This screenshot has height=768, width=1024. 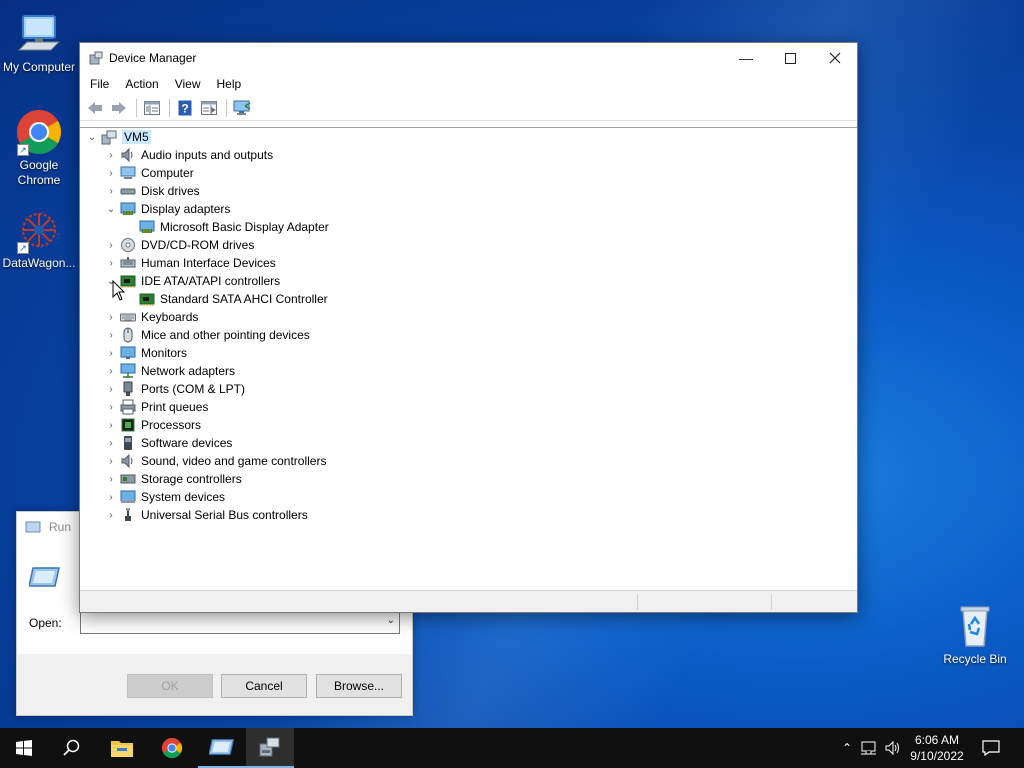 I want to click on software-device-icon, so click(x=128, y=443).